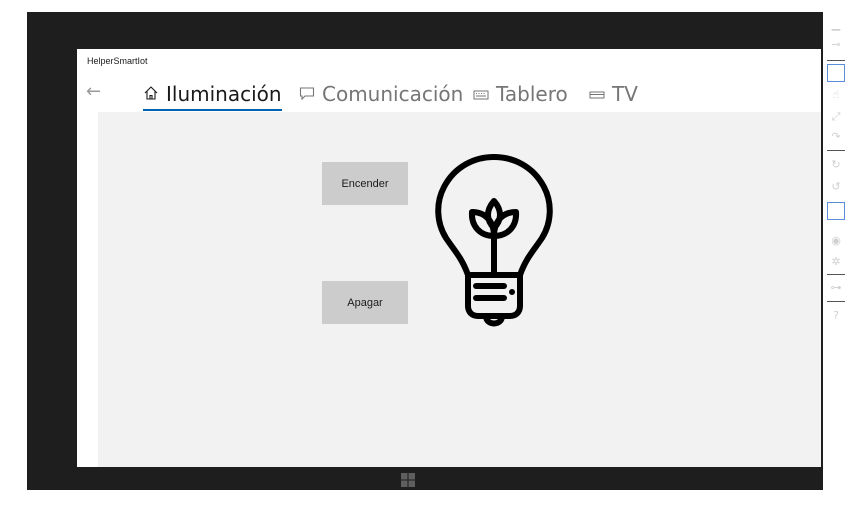  I want to click on turn-off-button: Apagar, so click(365, 302).